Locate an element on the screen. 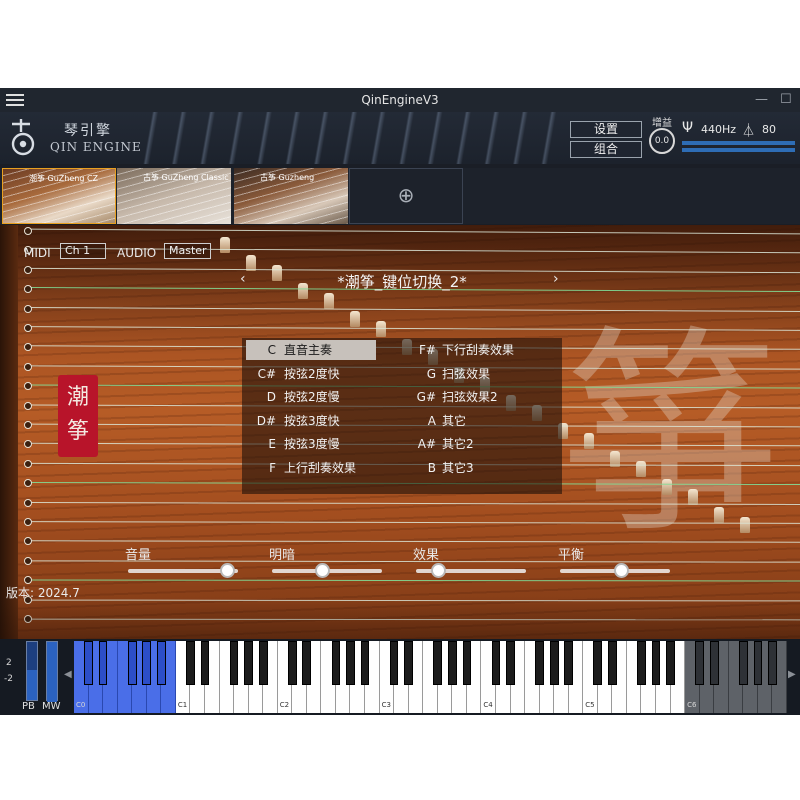  pitch-bend-wheel is located at coordinates (32, 671).